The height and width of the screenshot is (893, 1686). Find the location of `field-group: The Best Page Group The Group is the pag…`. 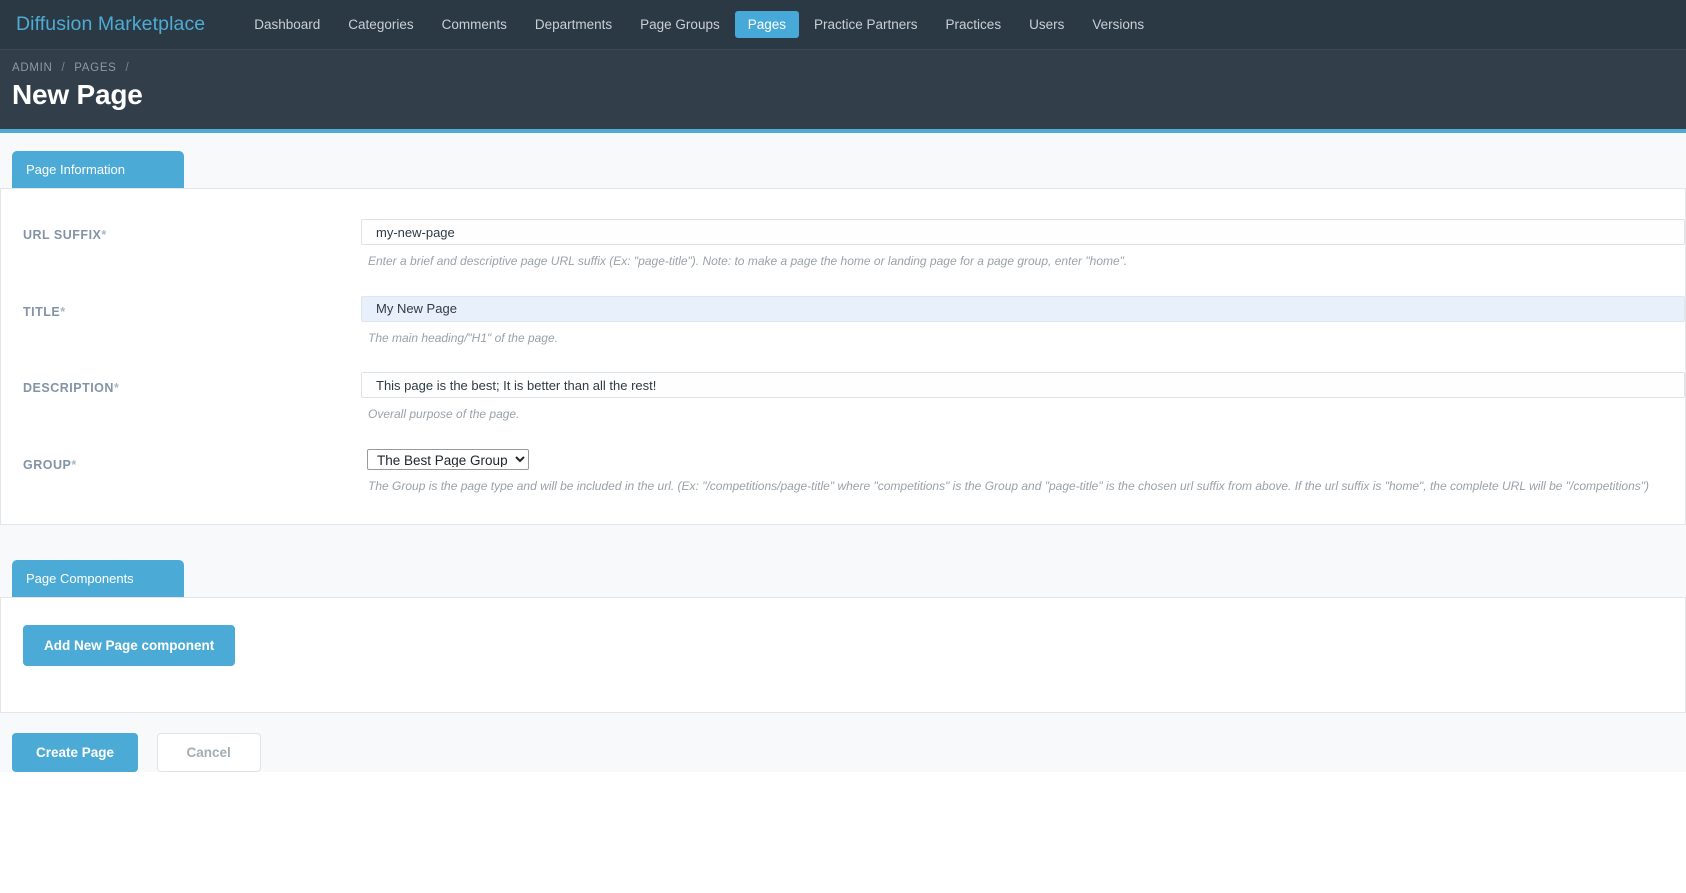

field-group: The Best Page Group The Group is the pag… is located at coordinates (1023, 471).